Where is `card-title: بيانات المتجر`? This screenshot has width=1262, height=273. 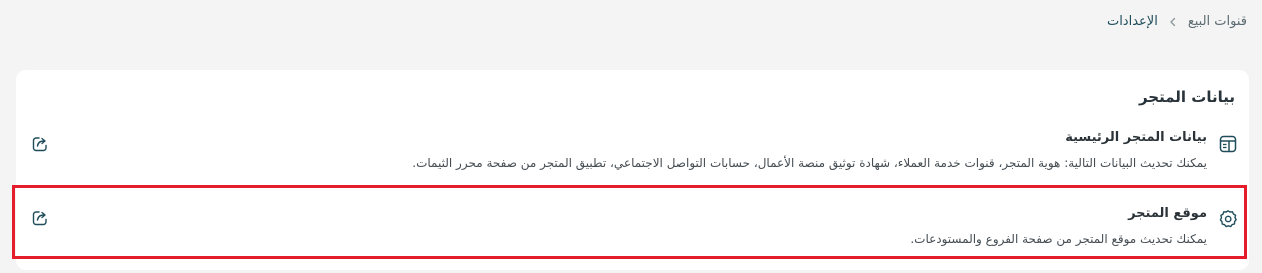 card-title: بيانات المتجر is located at coordinates (1186, 97).